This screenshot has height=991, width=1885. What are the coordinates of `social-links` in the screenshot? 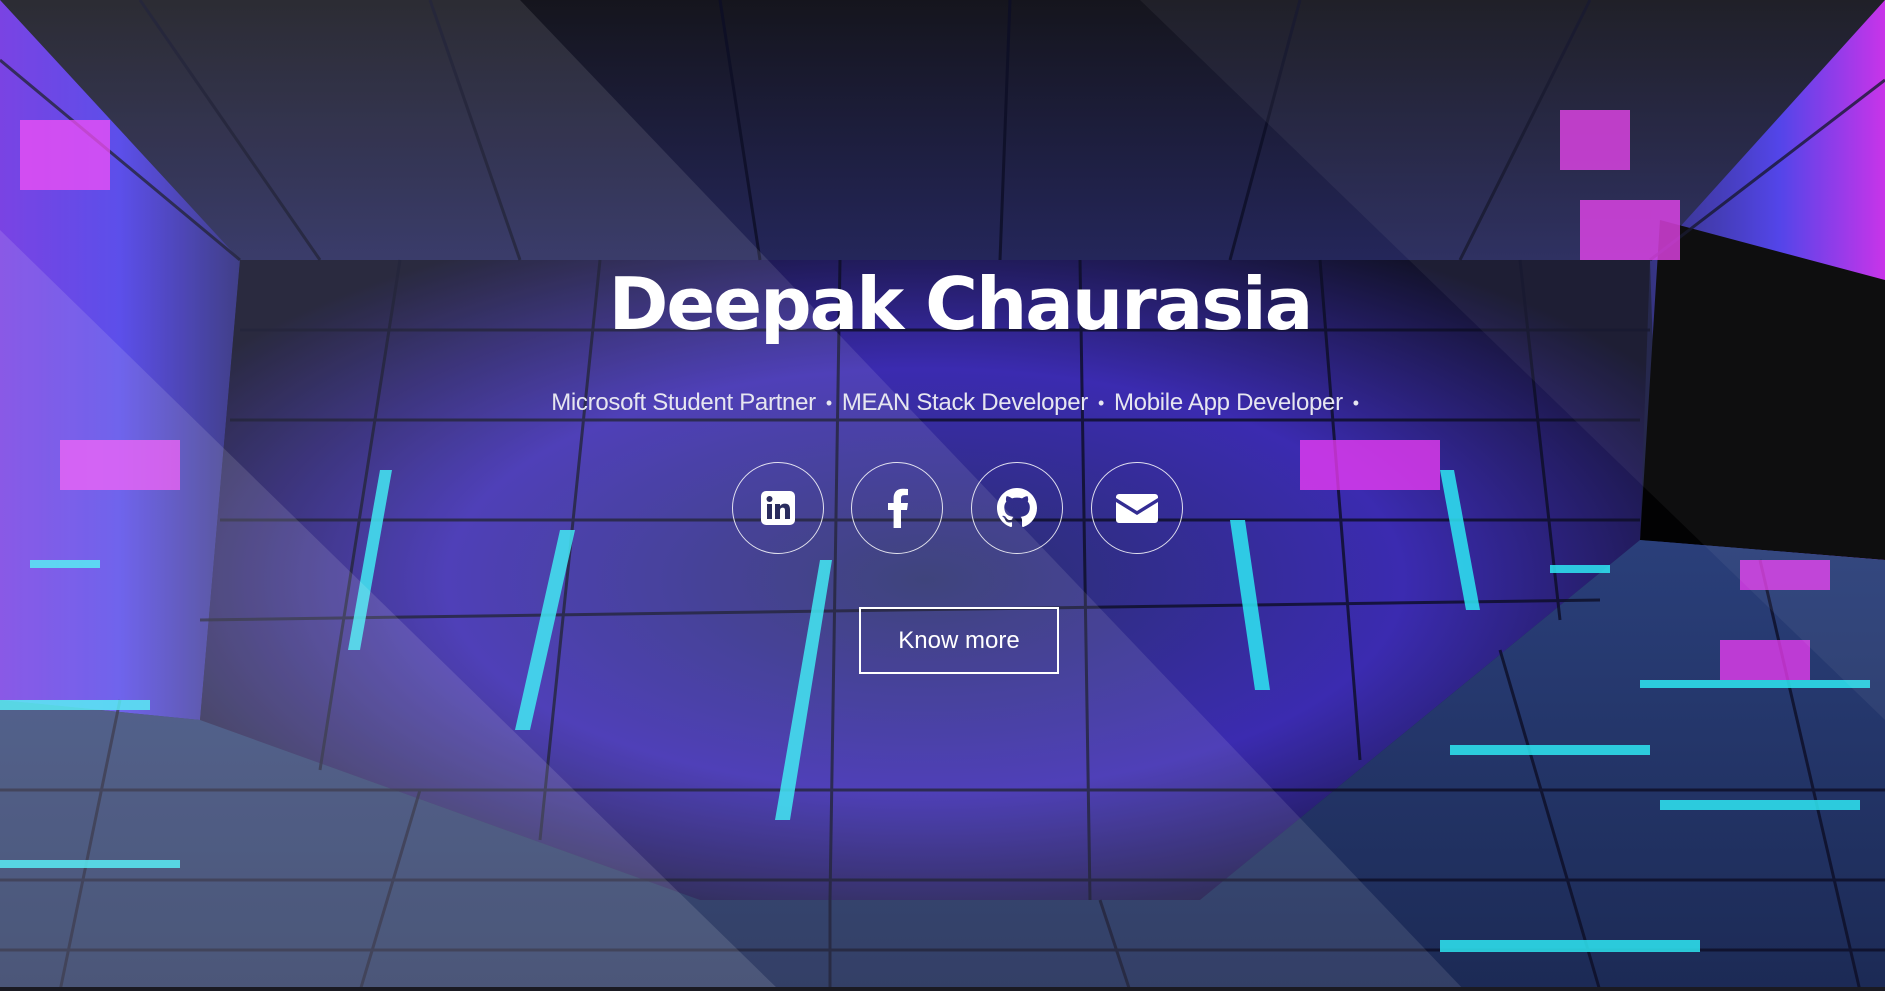 It's located at (960, 510).